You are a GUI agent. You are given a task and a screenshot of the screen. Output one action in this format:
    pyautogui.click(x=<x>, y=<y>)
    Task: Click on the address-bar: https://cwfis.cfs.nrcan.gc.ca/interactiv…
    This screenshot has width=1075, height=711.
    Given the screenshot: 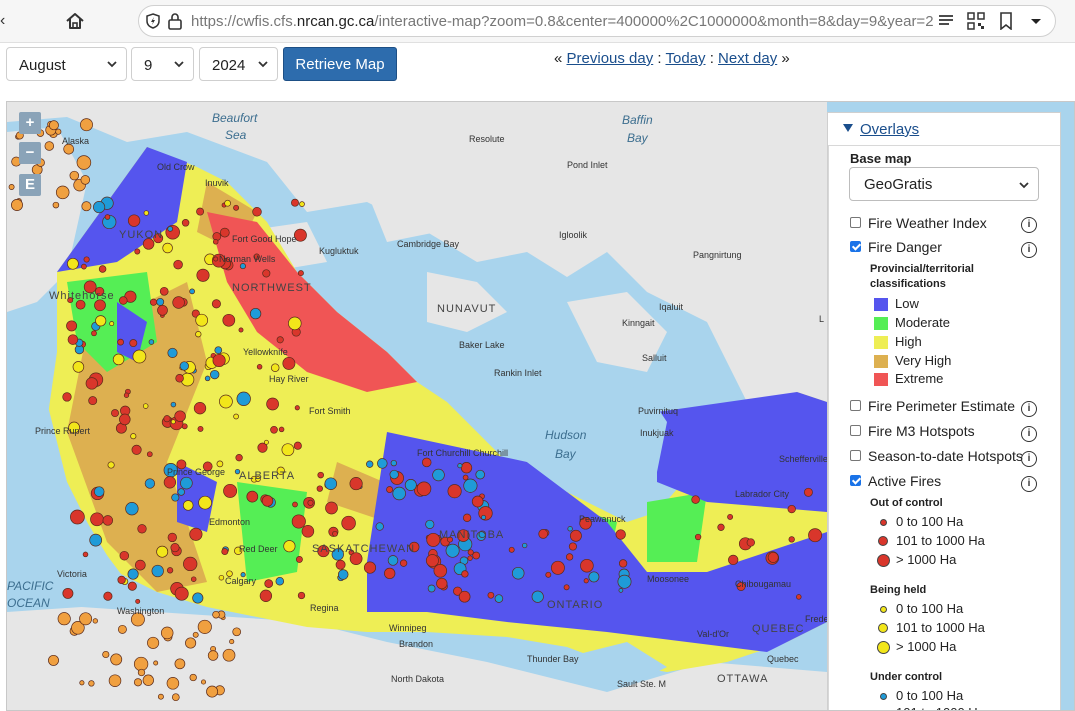 What is the action you would take?
    pyautogui.click(x=597, y=21)
    